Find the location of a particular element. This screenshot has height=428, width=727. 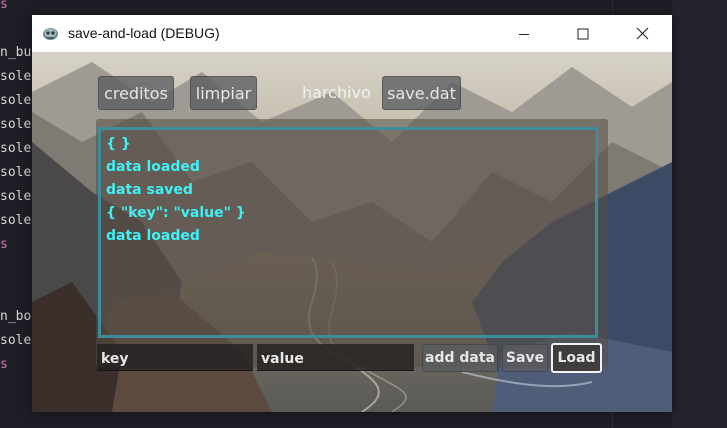

log-line: { } is located at coordinates (118, 144).